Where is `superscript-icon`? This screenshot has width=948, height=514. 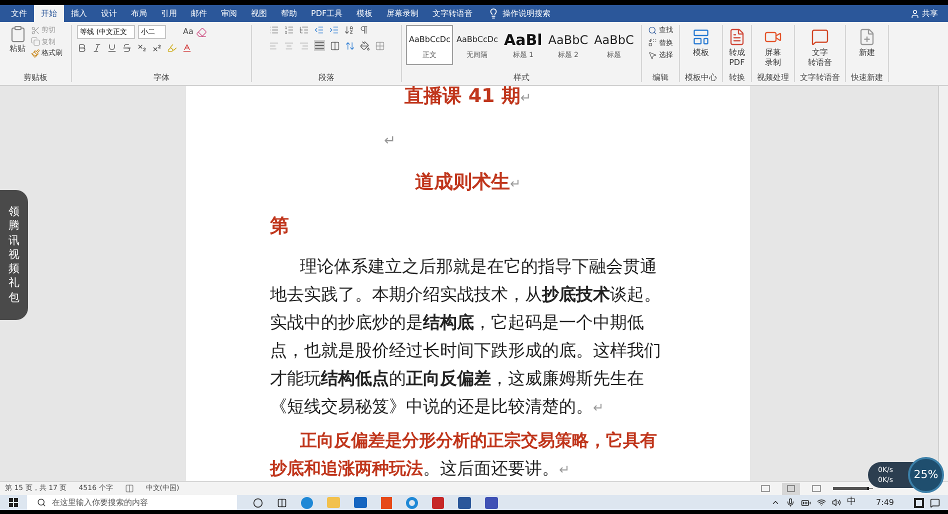 superscript-icon is located at coordinates (157, 48).